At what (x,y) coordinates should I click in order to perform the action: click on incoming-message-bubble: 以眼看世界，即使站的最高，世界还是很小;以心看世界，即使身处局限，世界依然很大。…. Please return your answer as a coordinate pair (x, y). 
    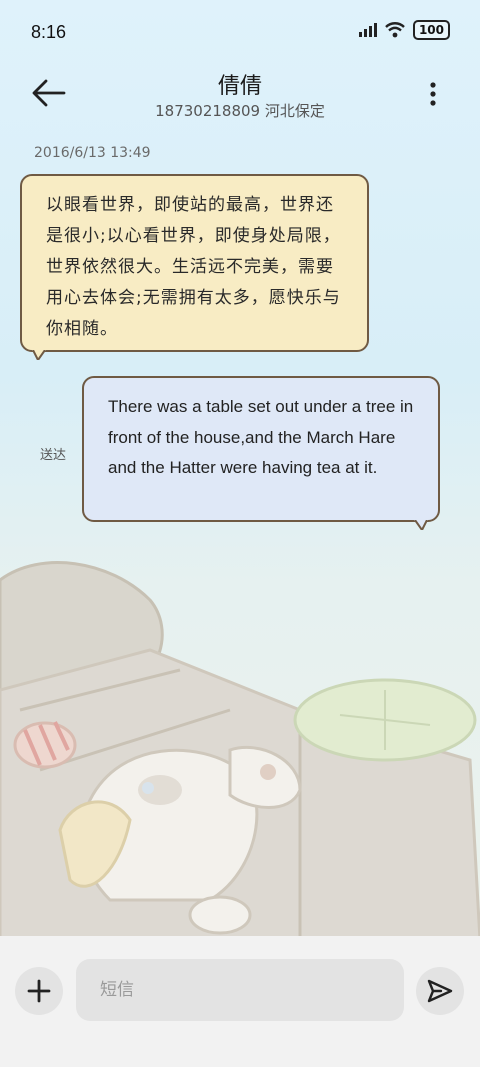
    Looking at the image, I should click on (194, 267).